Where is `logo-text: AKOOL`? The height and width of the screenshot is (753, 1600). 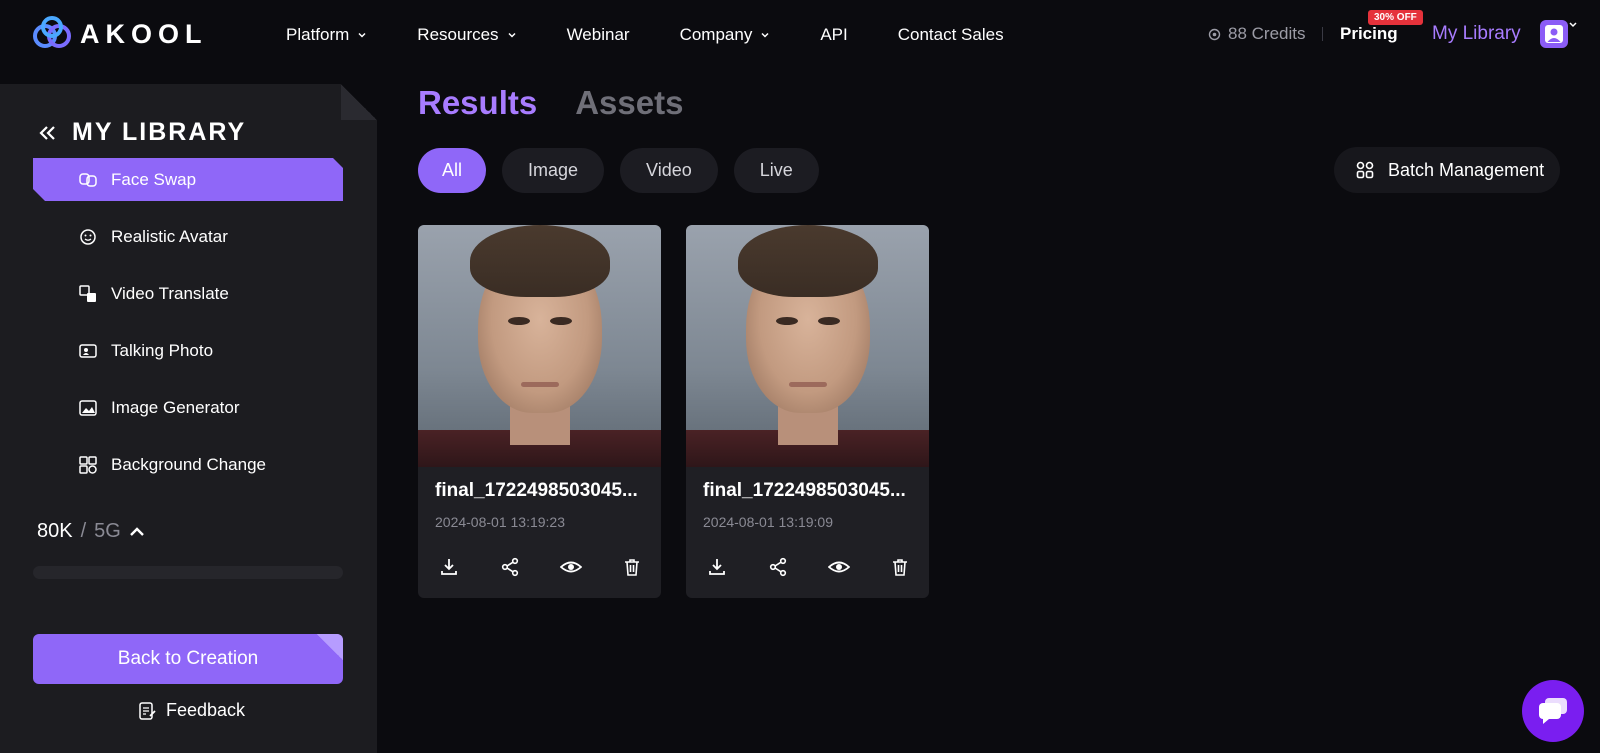
logo-text: AKOOL is located at coordinates (144, 33).